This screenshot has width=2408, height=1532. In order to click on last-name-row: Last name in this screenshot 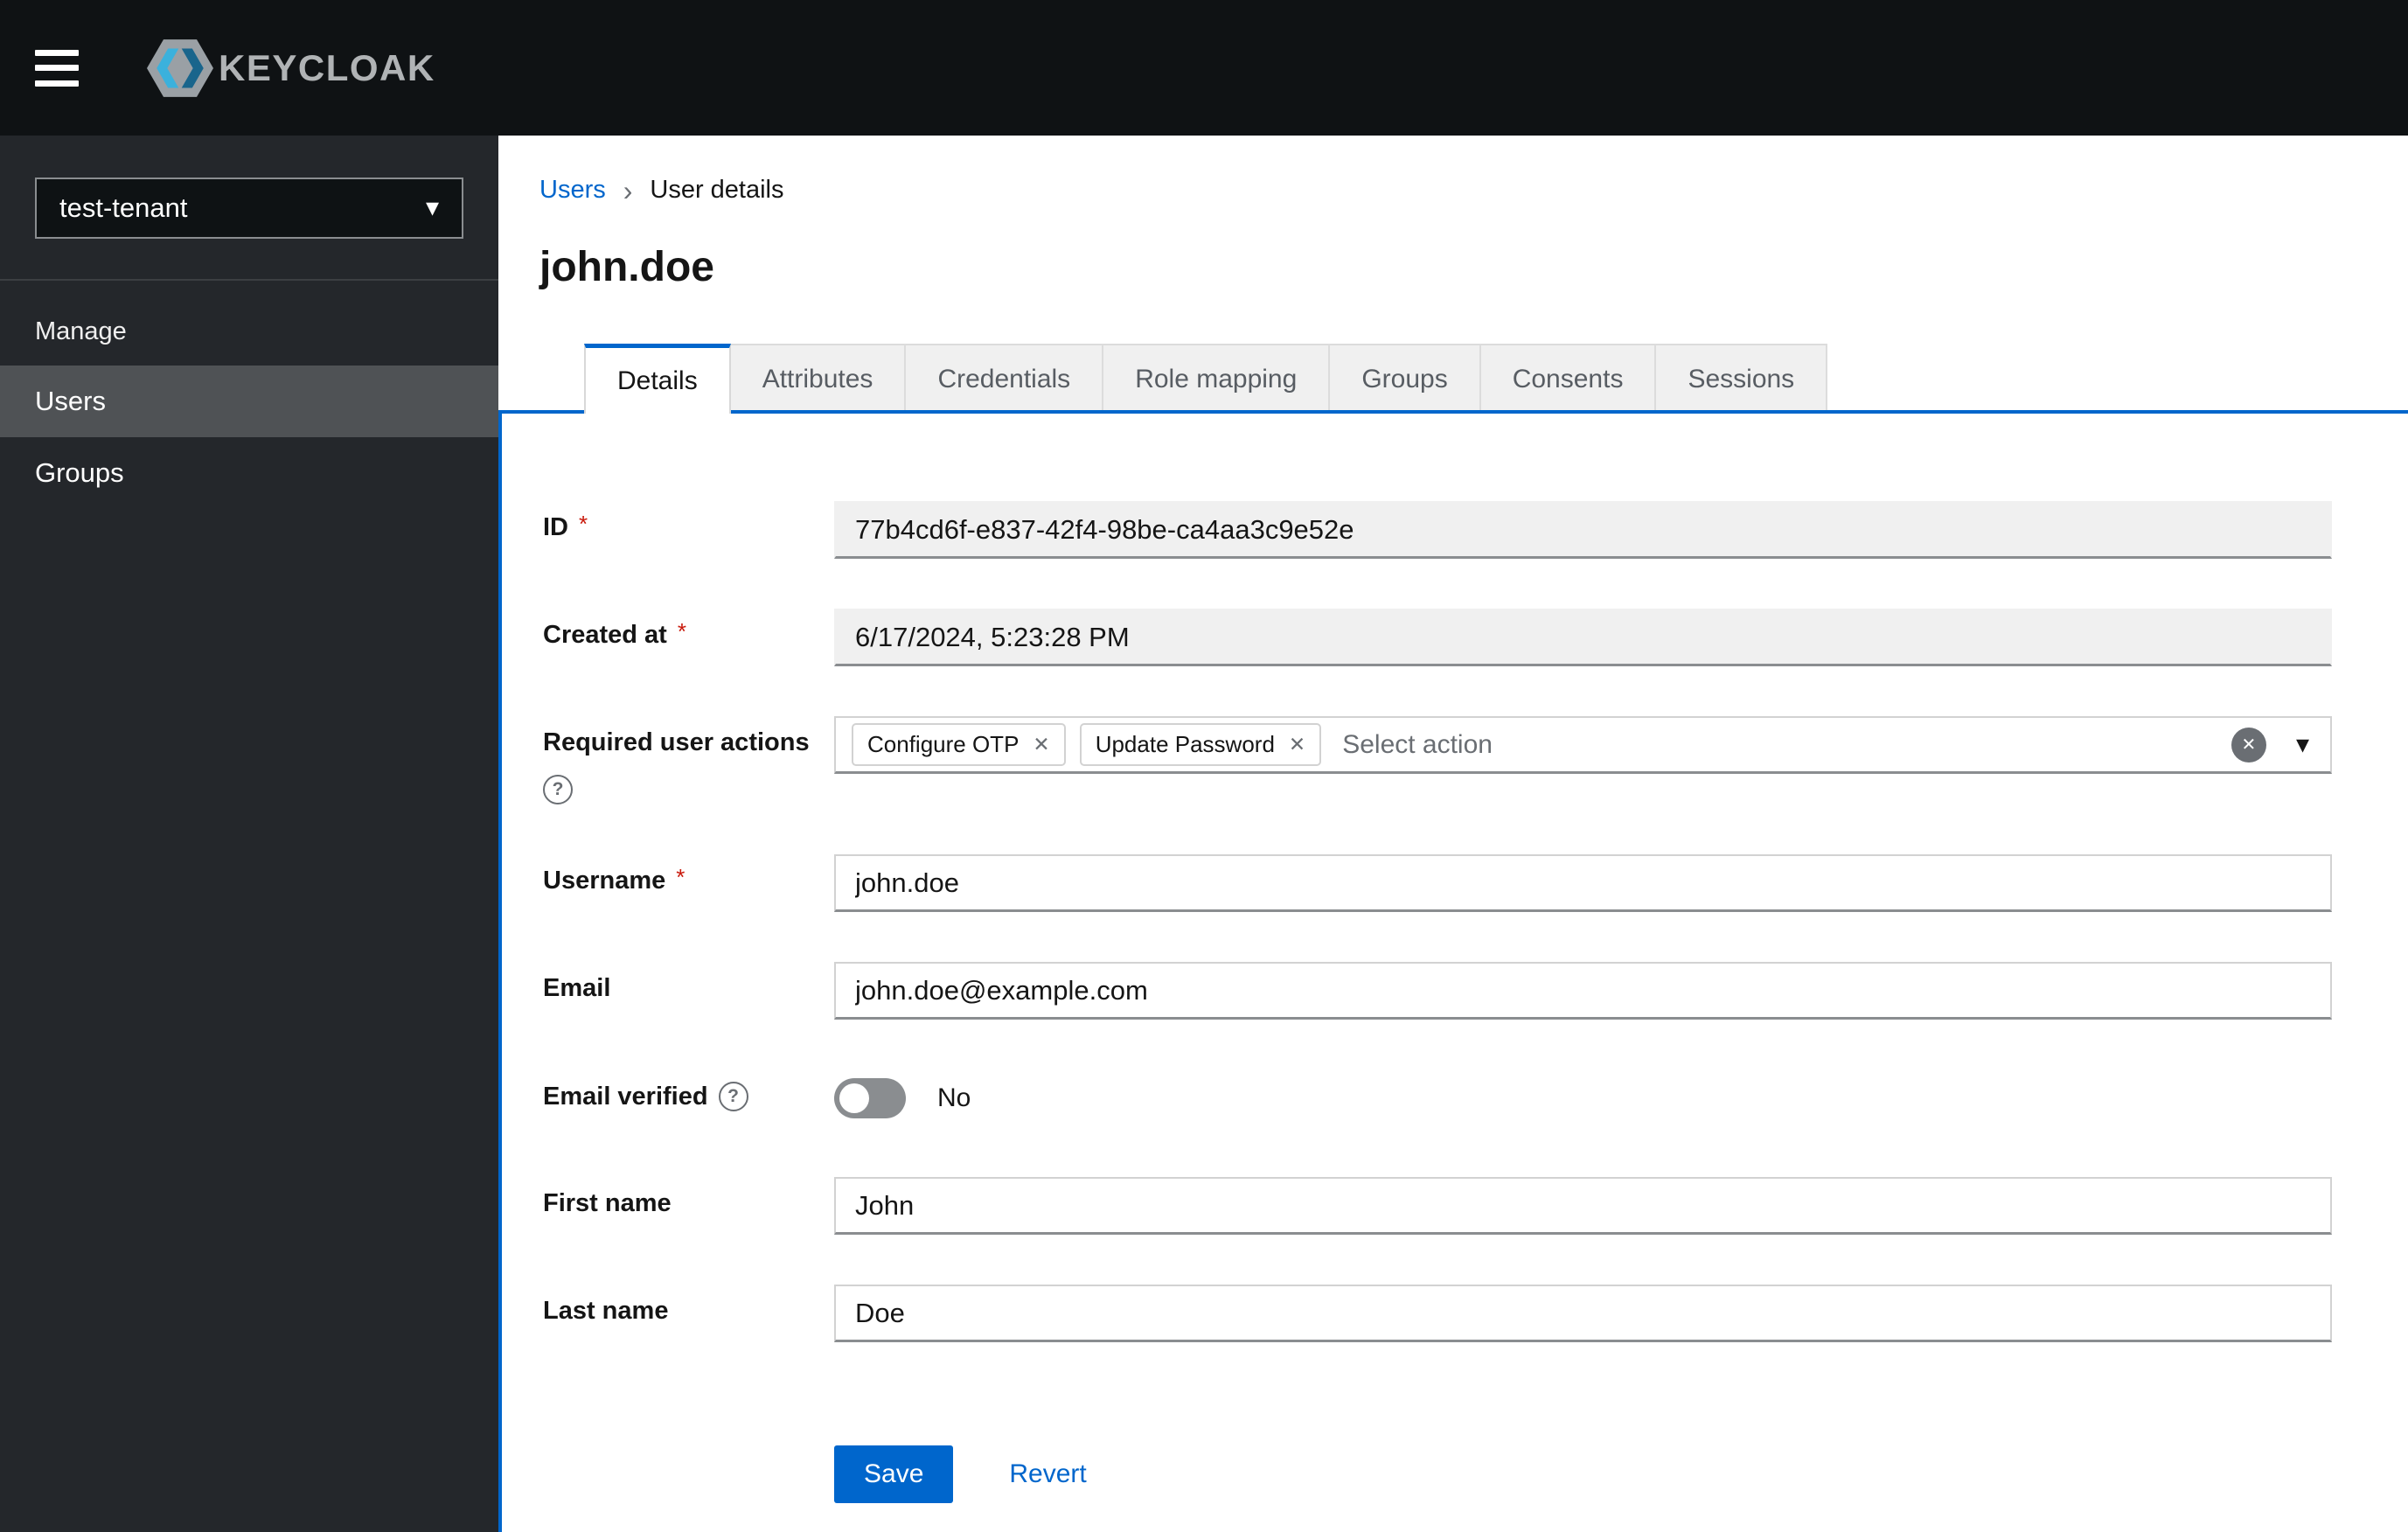, I will do `click(1437, 1313)`.